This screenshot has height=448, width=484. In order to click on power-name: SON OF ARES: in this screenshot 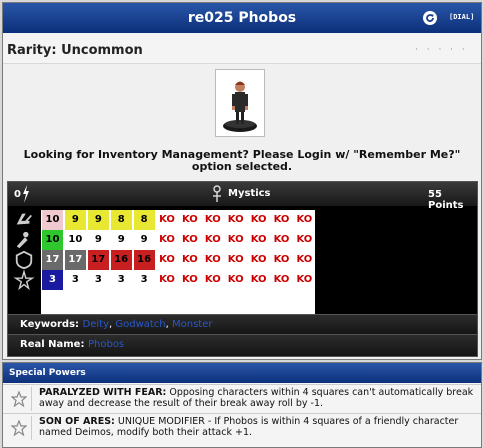, I will do `click(77, 421)`.